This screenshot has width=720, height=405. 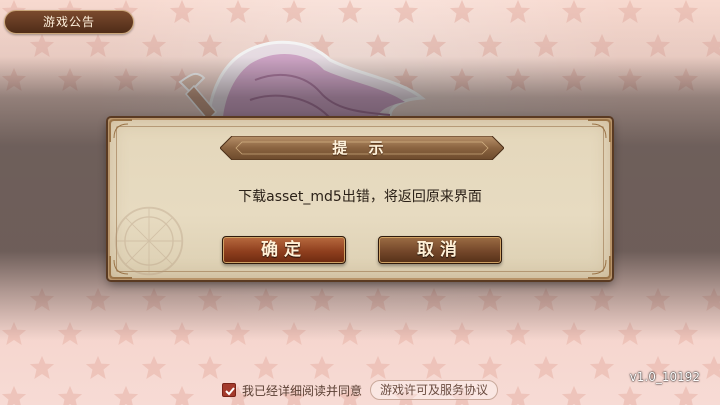 What do you see at coordinates (440, 250) in the screenshot?
I see `cancel-button: 取消` at bounding box center [440, 250].